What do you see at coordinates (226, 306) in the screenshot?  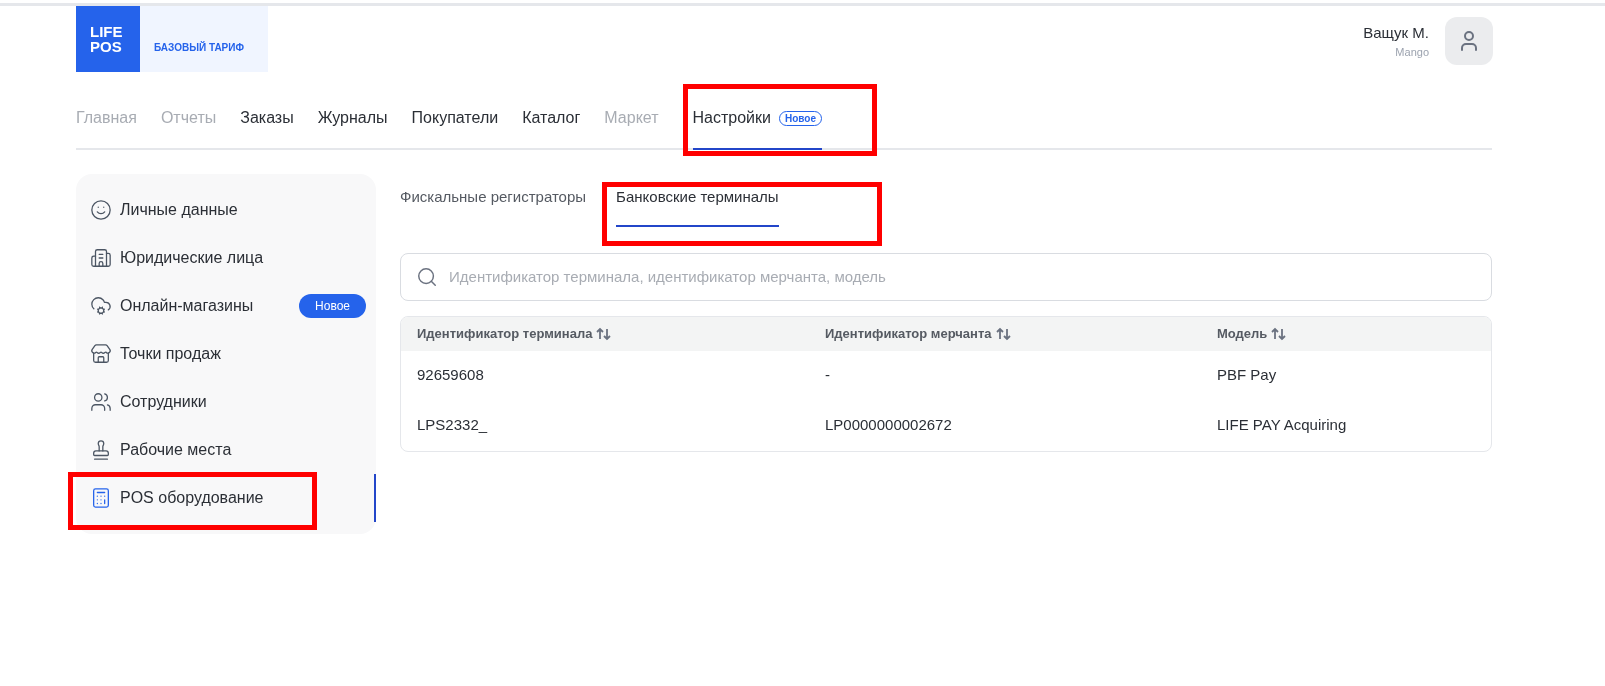 I see `sidebar-item: Онлайн-магазины Новое` at bounding box center [226, 306].